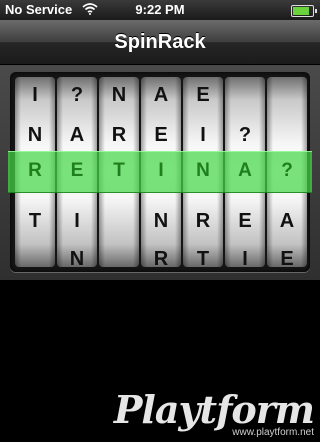  I want to click on battery-fill, so click(301, 11).